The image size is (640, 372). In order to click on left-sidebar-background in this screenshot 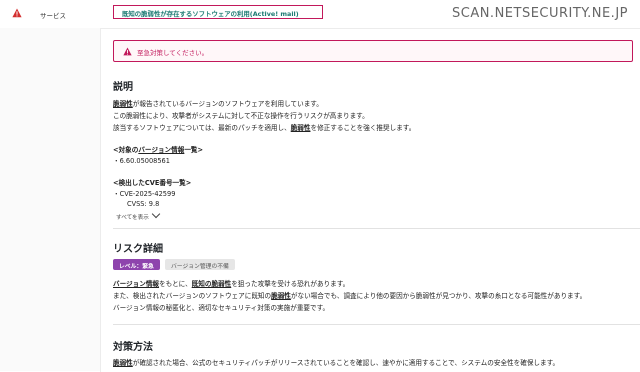, I will do `click(50, 199)`.